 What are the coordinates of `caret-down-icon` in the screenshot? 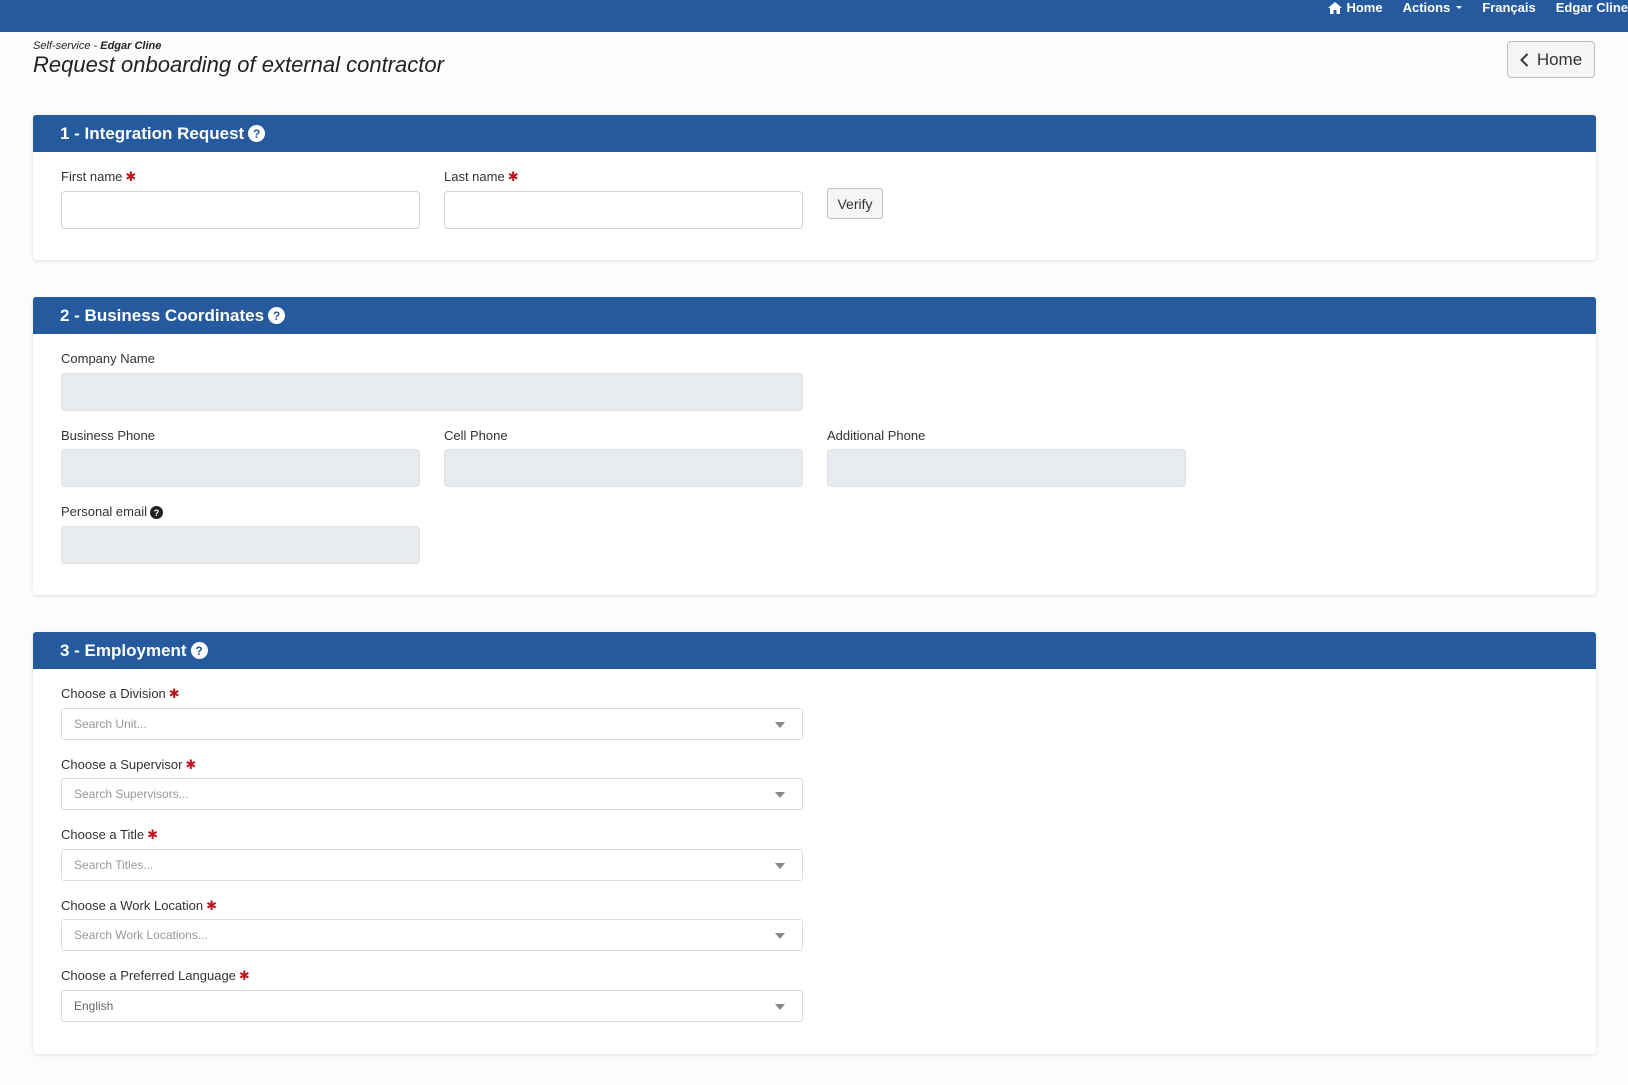 It's located at (1459, 7).